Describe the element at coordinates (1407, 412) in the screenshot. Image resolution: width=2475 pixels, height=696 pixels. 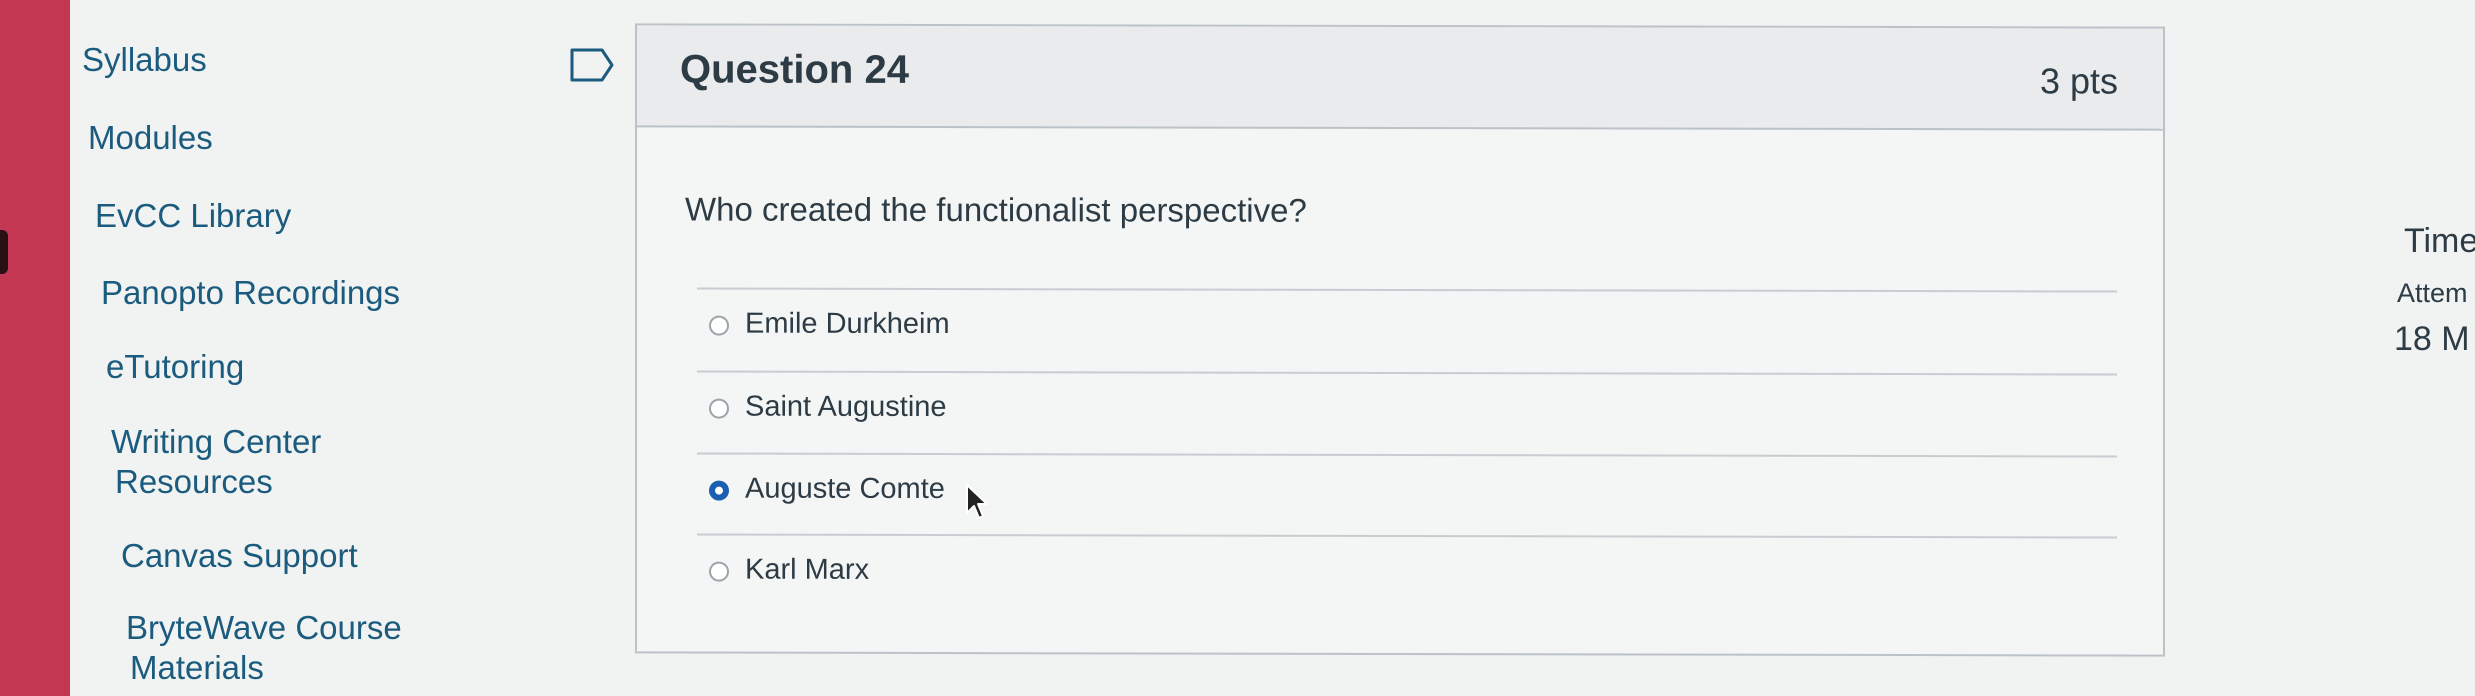
I see `answer-option: Saint Augustine` at that location.